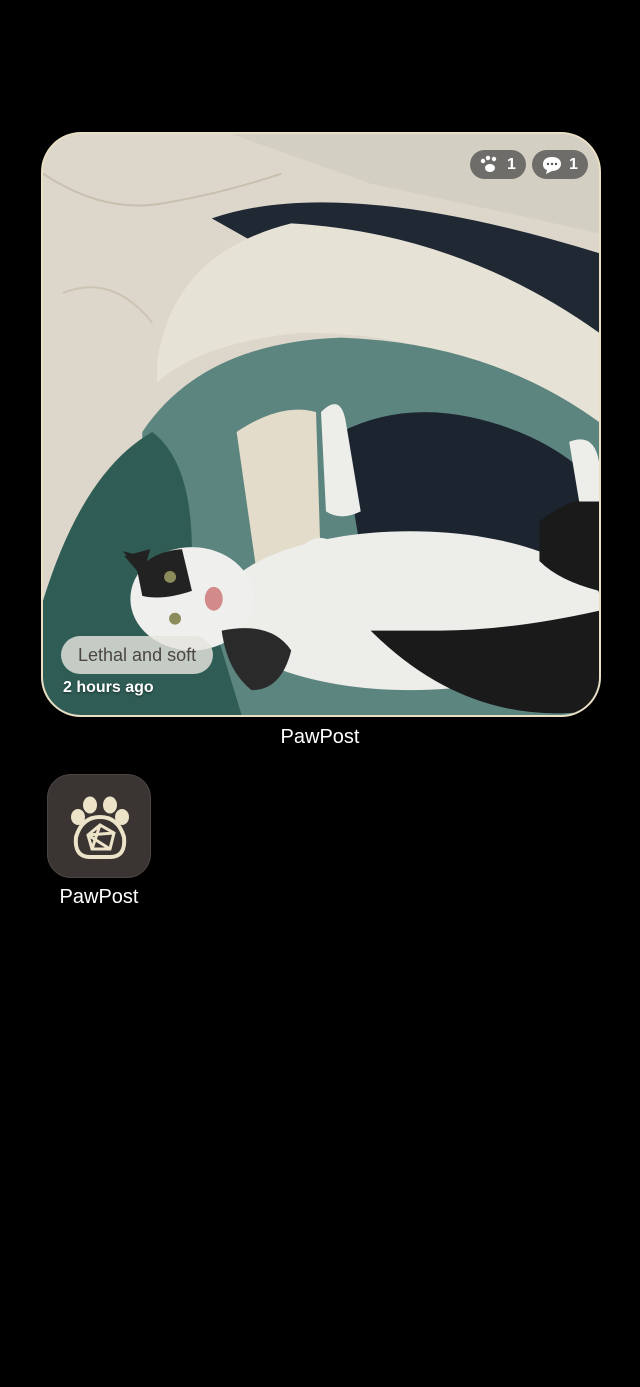  I want to click on pawpost-app-icon, so click(99, 826).